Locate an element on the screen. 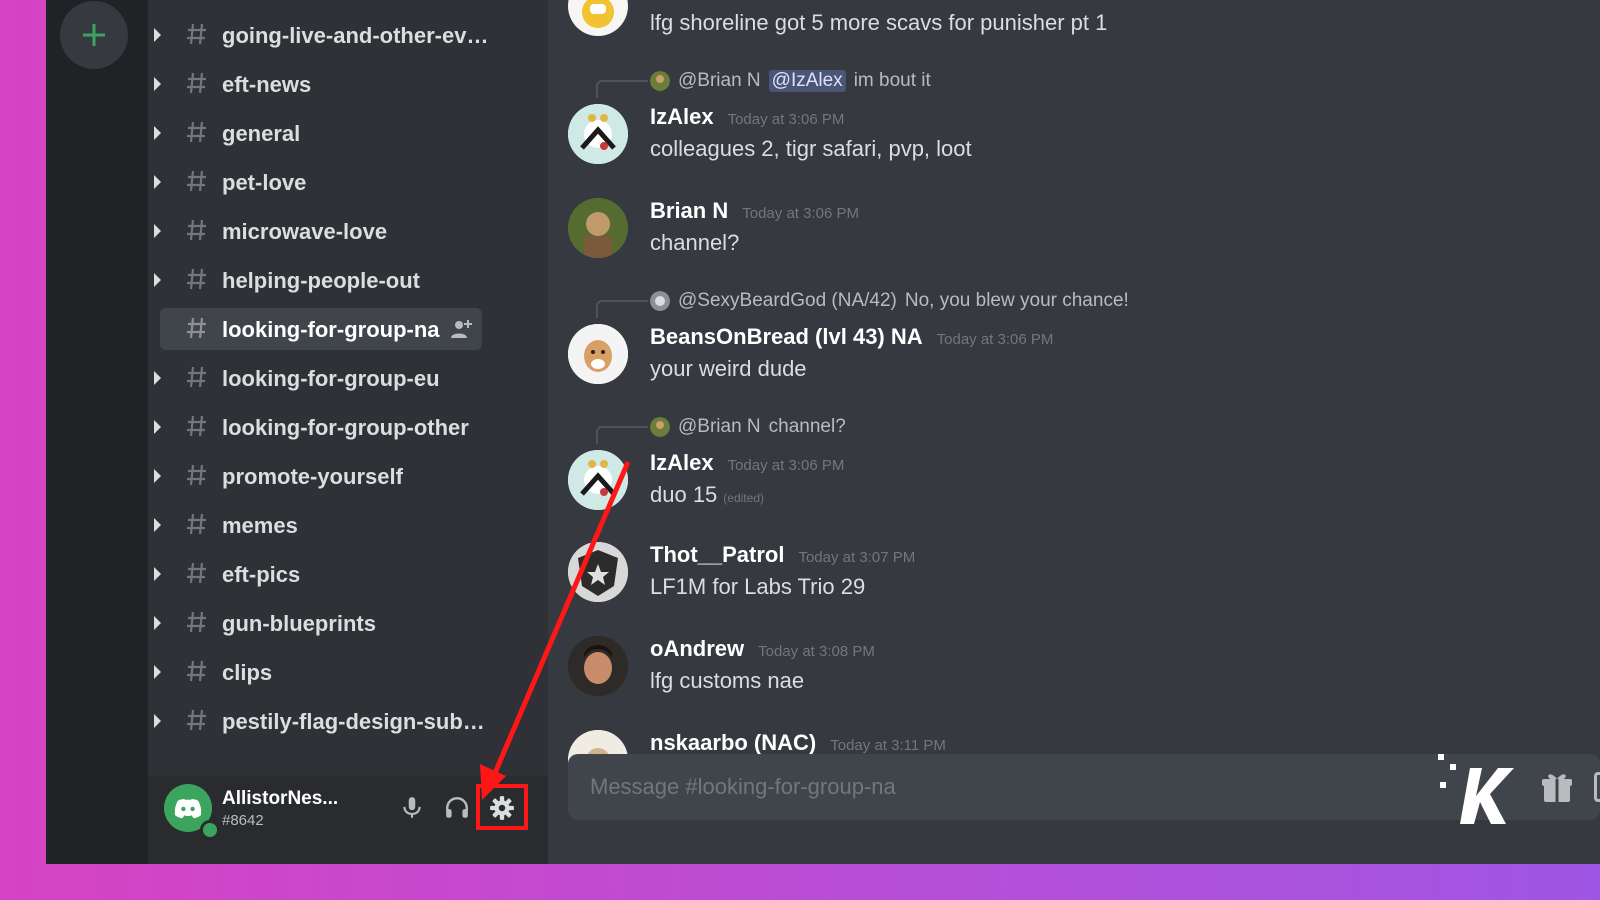 The height and width of the screenshot is (900, 1600). channel-looking-for-group-eu: looking-for-group-eu is located at coordinates (318, 378).